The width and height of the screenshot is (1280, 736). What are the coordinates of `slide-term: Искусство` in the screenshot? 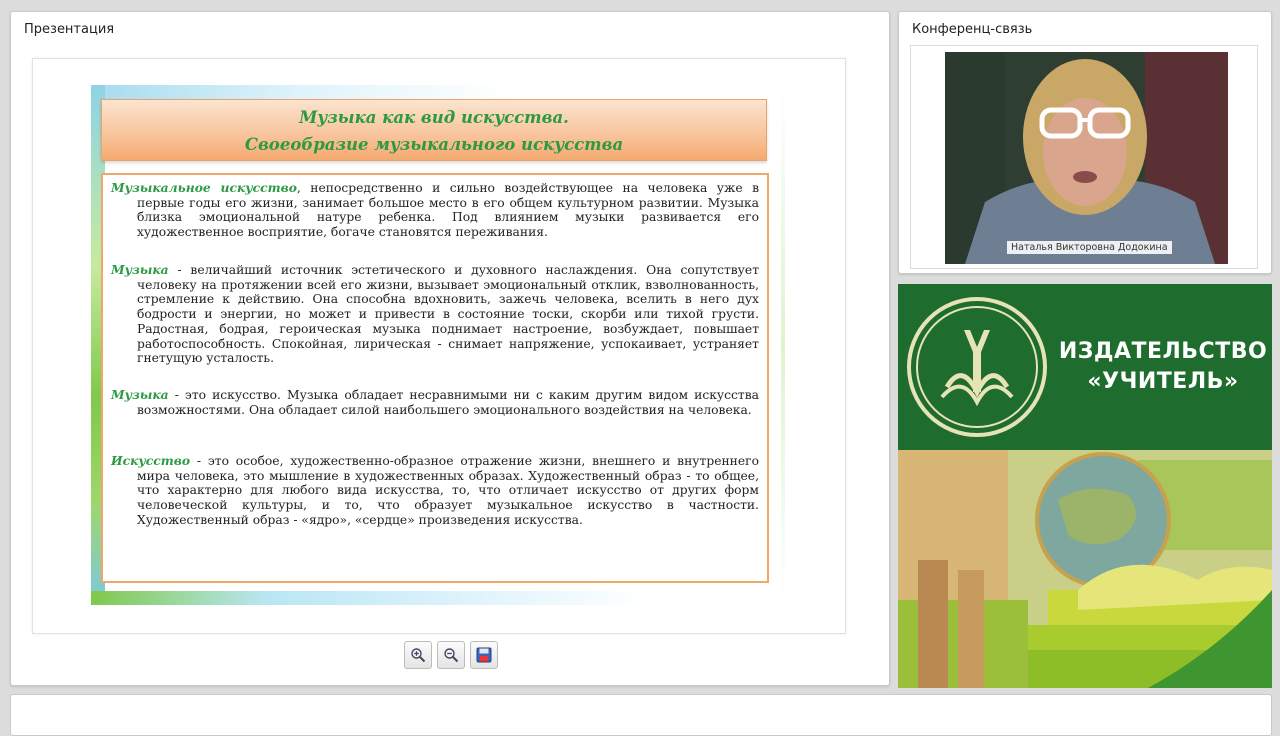 It's located at (151, 460).